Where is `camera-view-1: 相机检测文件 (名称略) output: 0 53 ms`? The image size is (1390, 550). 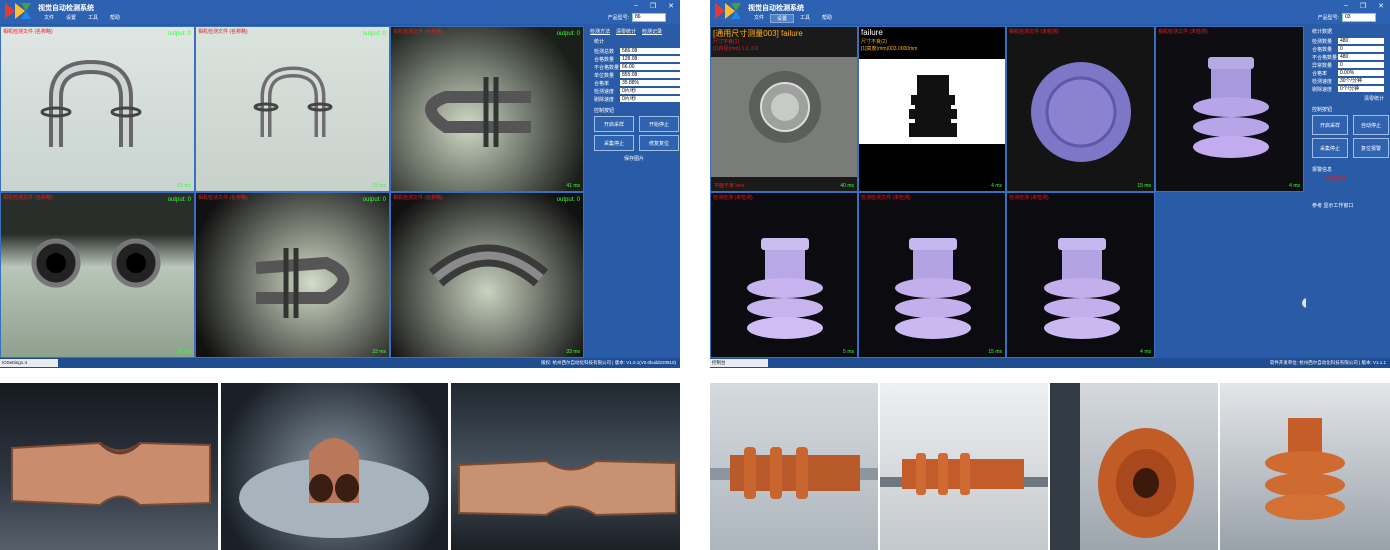 camera-view-1: 相机检测文件 (名称略) output: 0 53 ms is located at coordinates (97, 109).